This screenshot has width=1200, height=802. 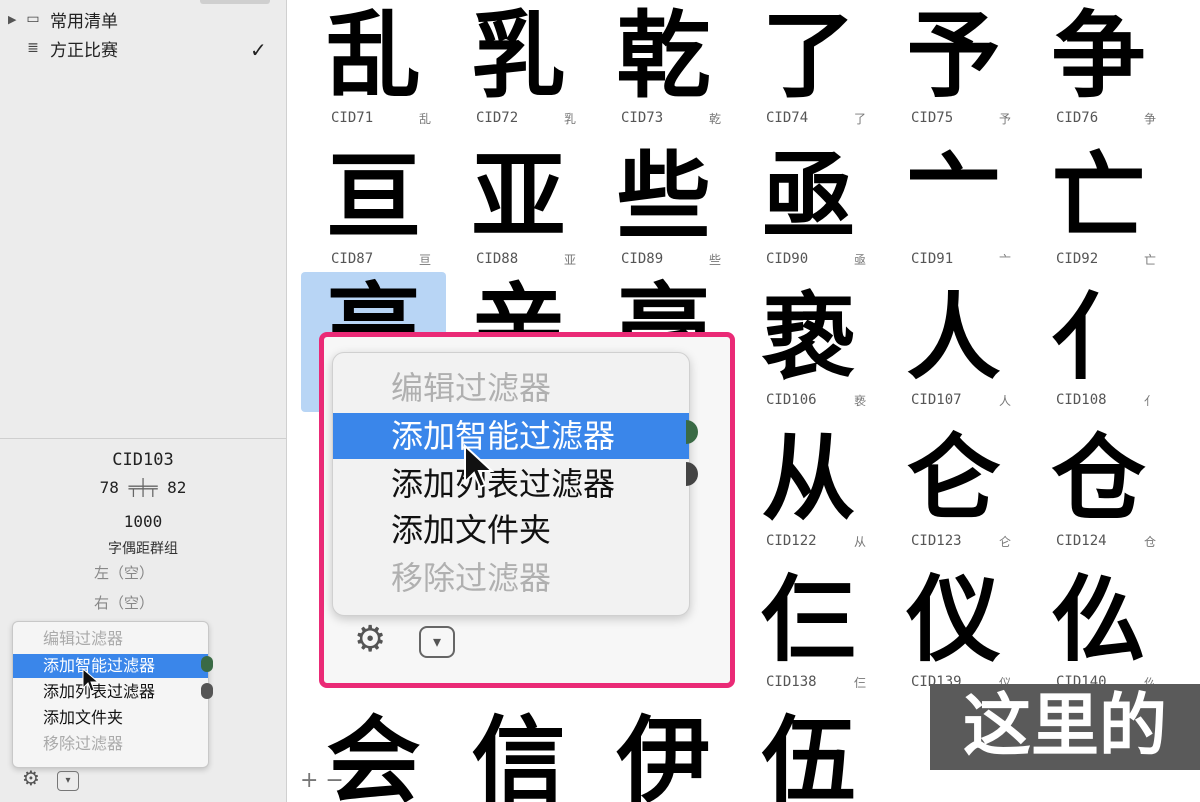 What do you see at coordinates (1098, 197) in the screenshot?
I see `glyph: 亡` at bounding box center [1098, 197].